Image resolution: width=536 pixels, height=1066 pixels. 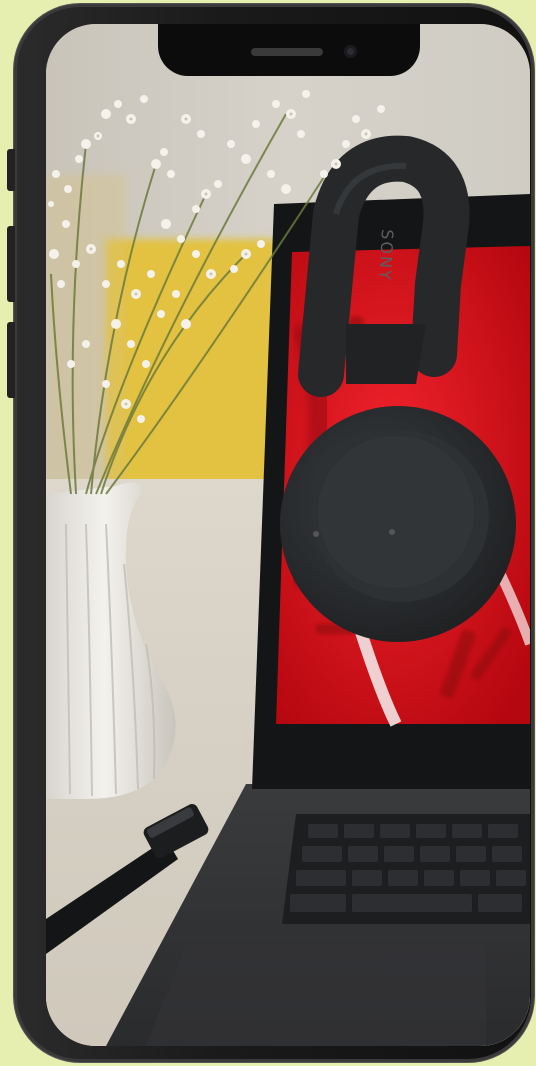 I want to click on volume-down-button, so click(x=11, y=360).